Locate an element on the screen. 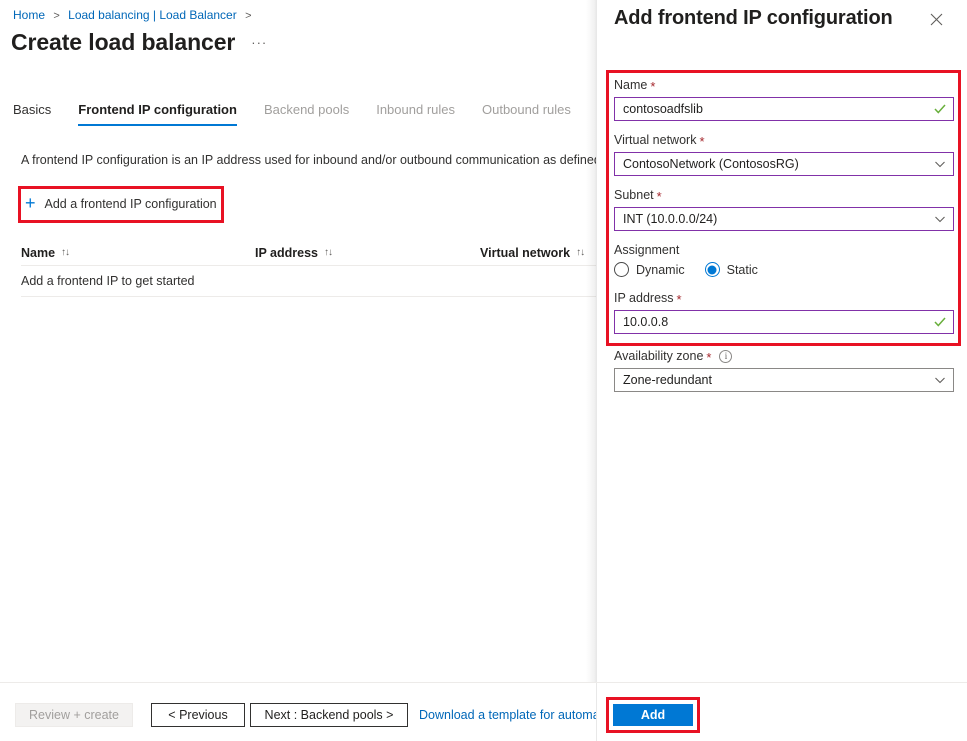  field-virtual-network-label-text: Virtual network is located at coordinates (655, 140).